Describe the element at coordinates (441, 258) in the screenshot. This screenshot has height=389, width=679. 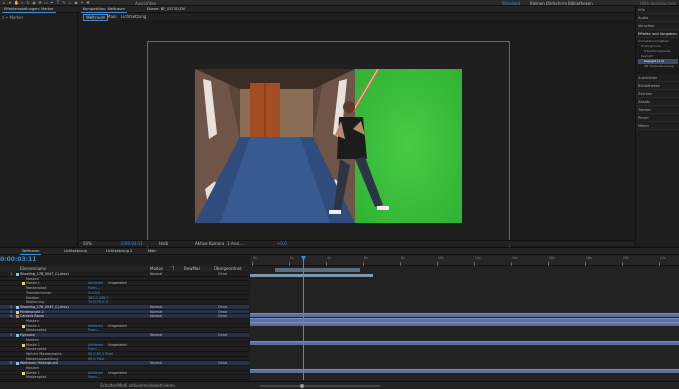
I see `ruler-label: 10s` at that location.